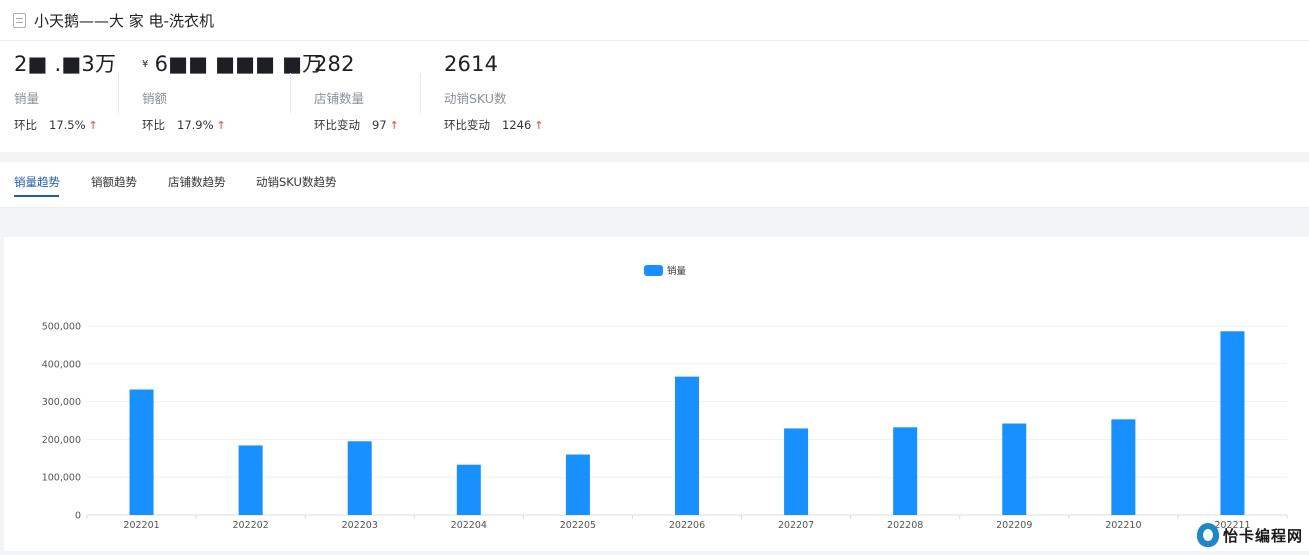 This screenshot has height=555, width=1309. What do you see at coordinates (360, 525) in the screenshot?
I see `x-tick-label: 202203` at bounding box center [360, 525].